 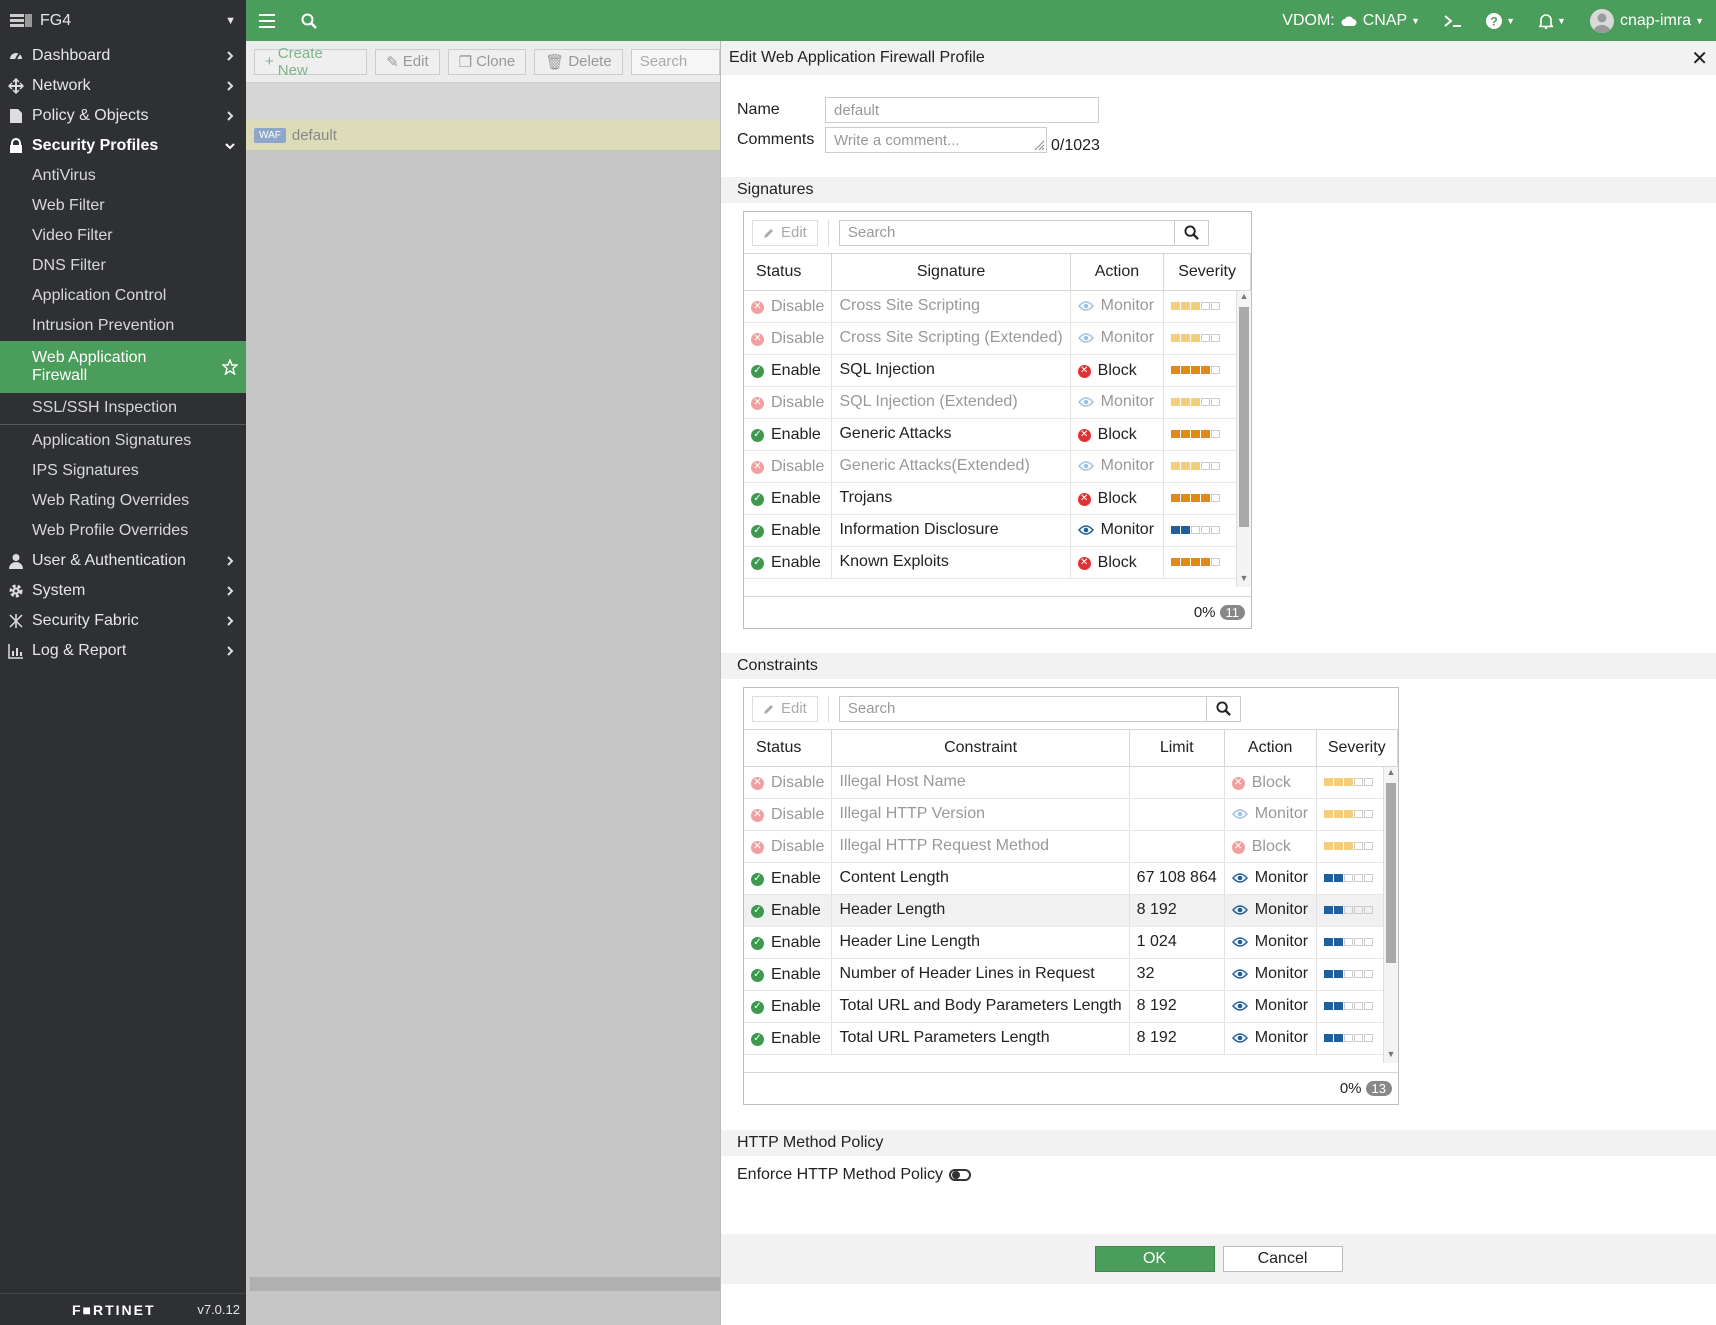 What do you see at coordinates (123, 176) in the screenshot?
I see `sidebar-item-antivirus: AntiVirus` at bounding box center [123, 176].